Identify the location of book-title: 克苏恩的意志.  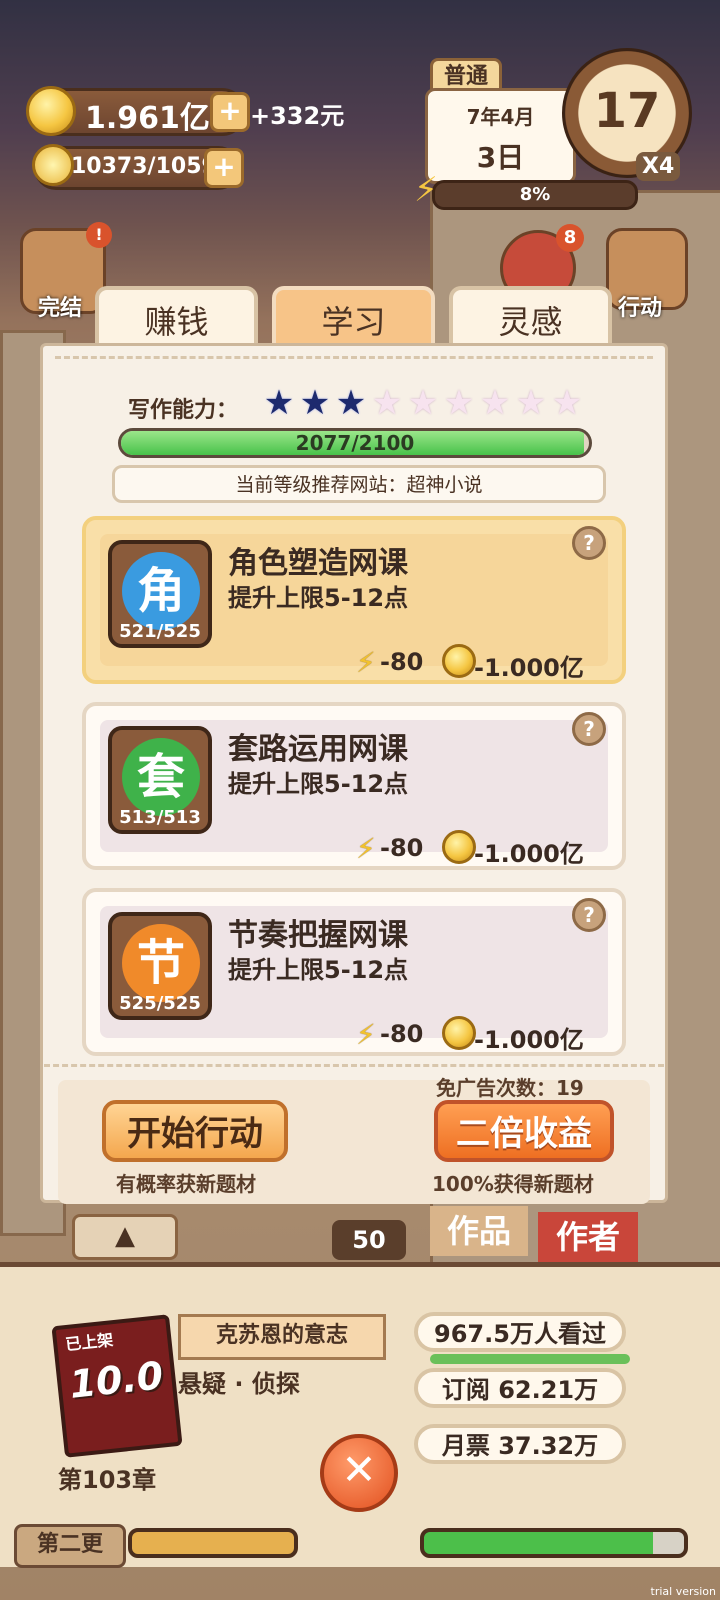
(282, 1337).